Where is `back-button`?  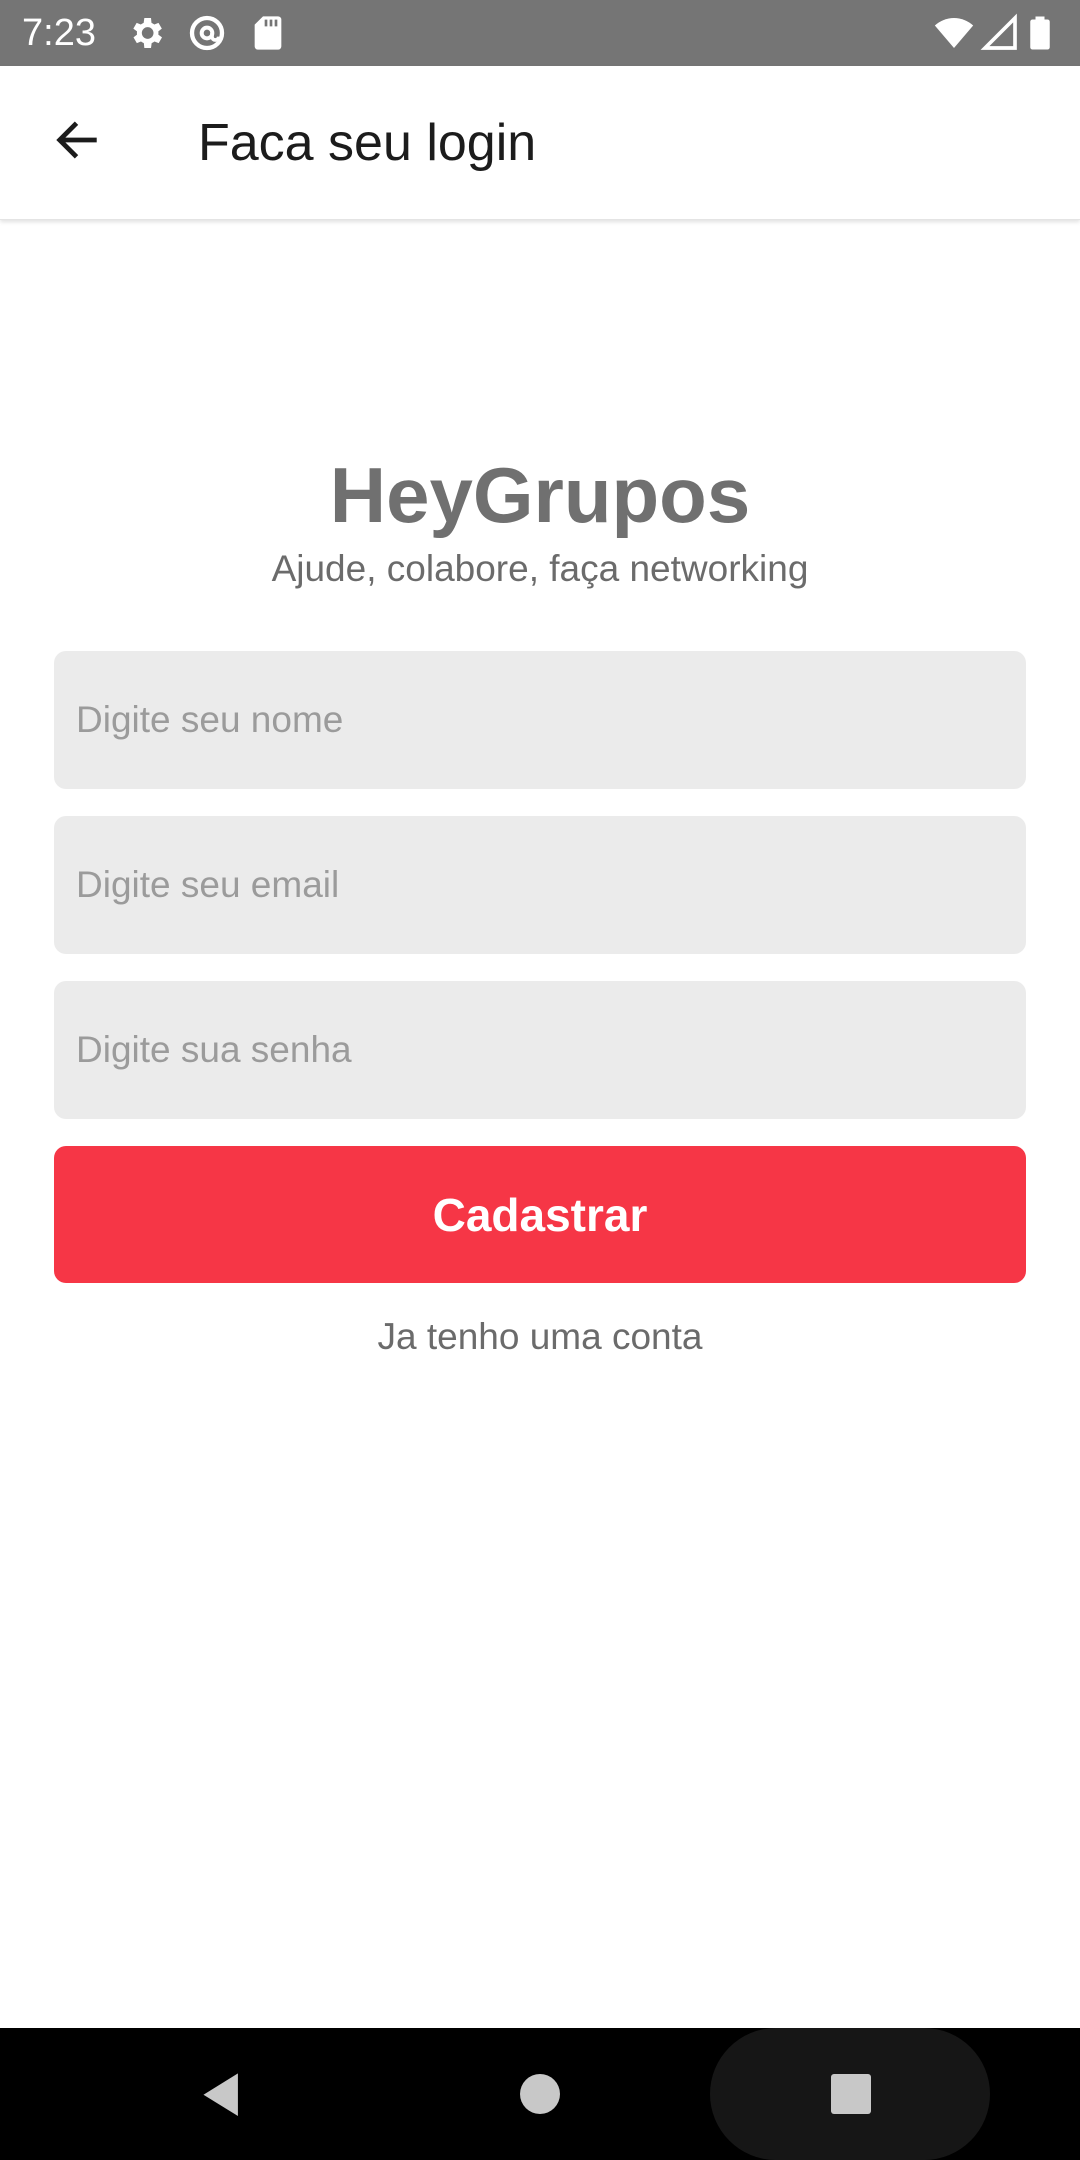
back-button is located at coordinates (77, 140).